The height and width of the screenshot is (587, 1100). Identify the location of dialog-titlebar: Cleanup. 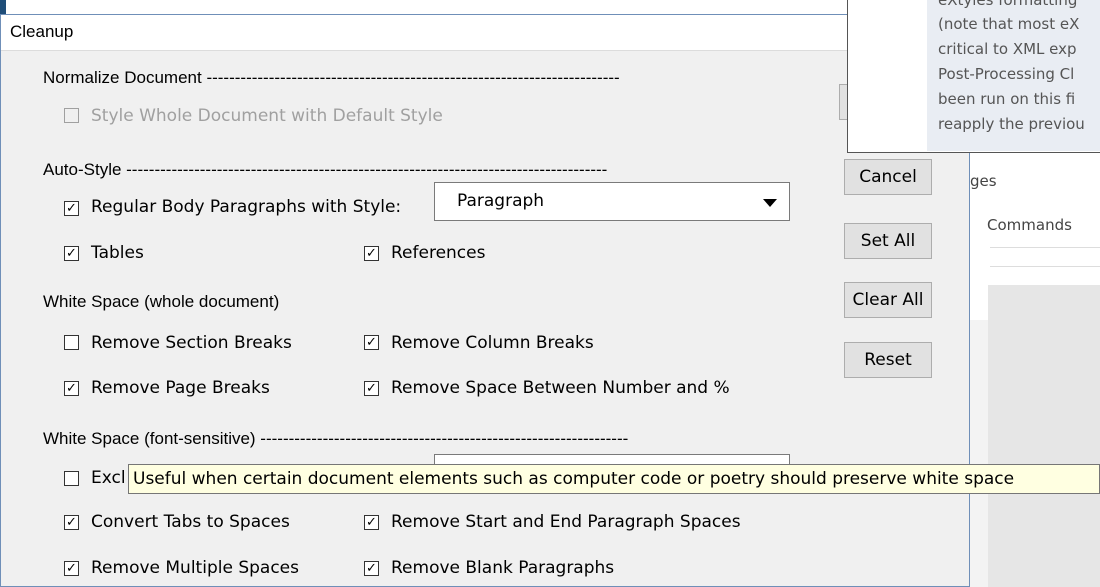
(485, 33).